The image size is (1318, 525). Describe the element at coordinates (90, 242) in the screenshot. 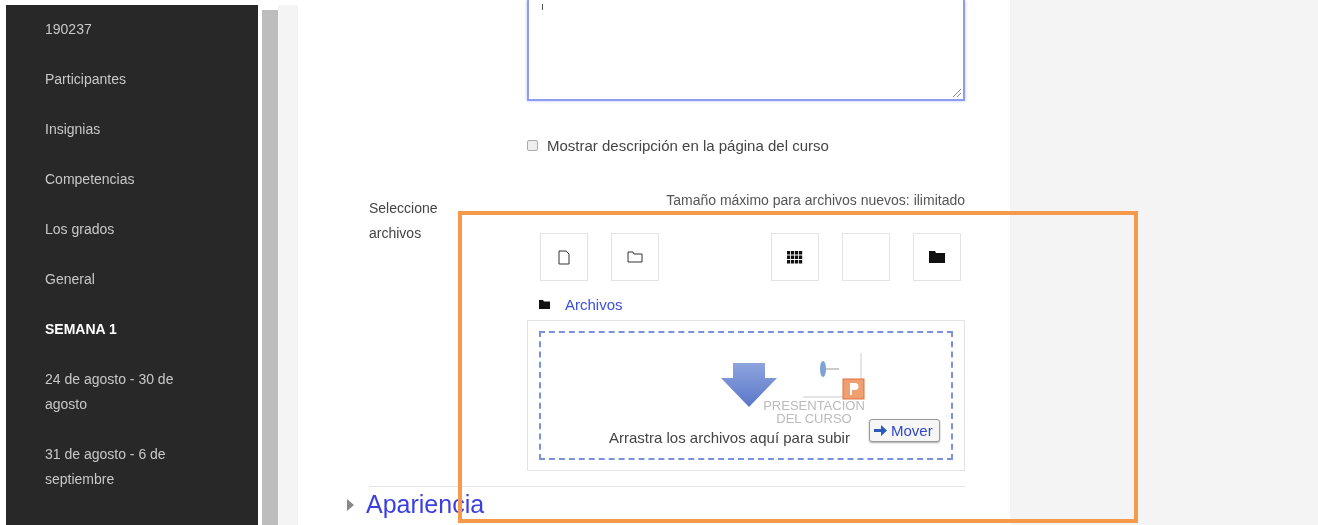

I see `sidebar-item: Los grados` at that location.